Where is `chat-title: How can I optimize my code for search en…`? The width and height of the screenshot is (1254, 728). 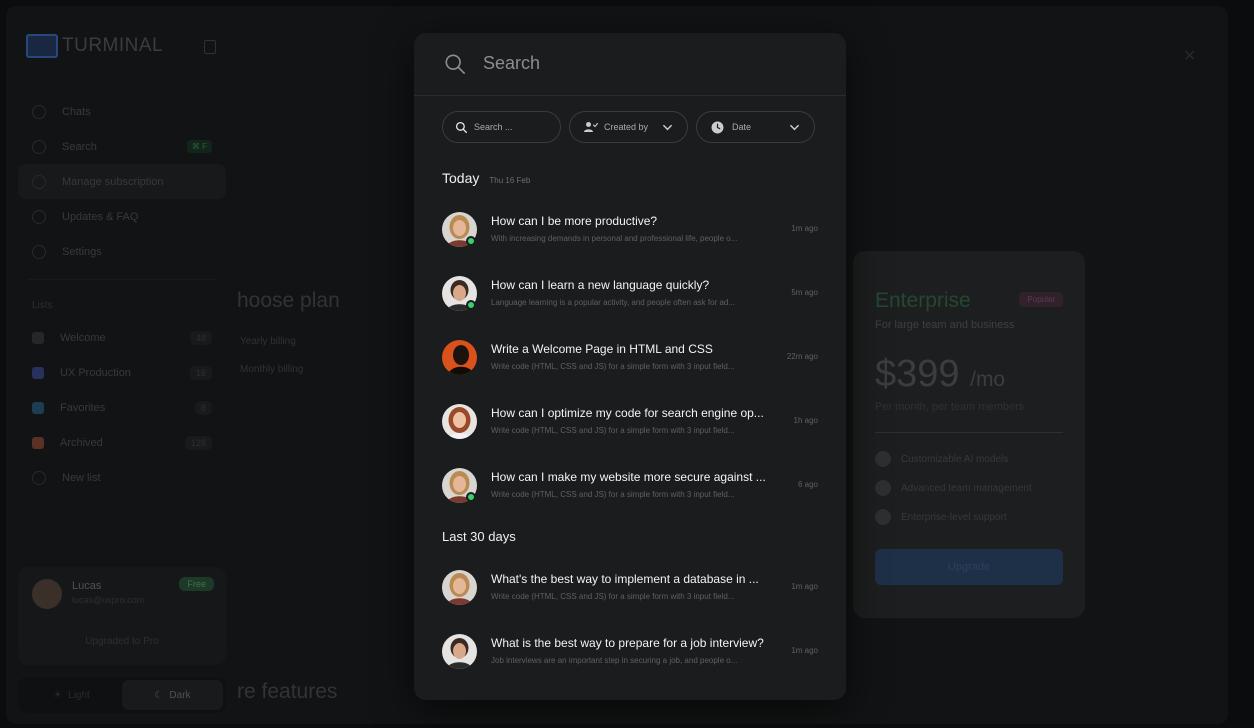 chat-title: How can I optimize my code for search en… is located at coordinates (627, 413).